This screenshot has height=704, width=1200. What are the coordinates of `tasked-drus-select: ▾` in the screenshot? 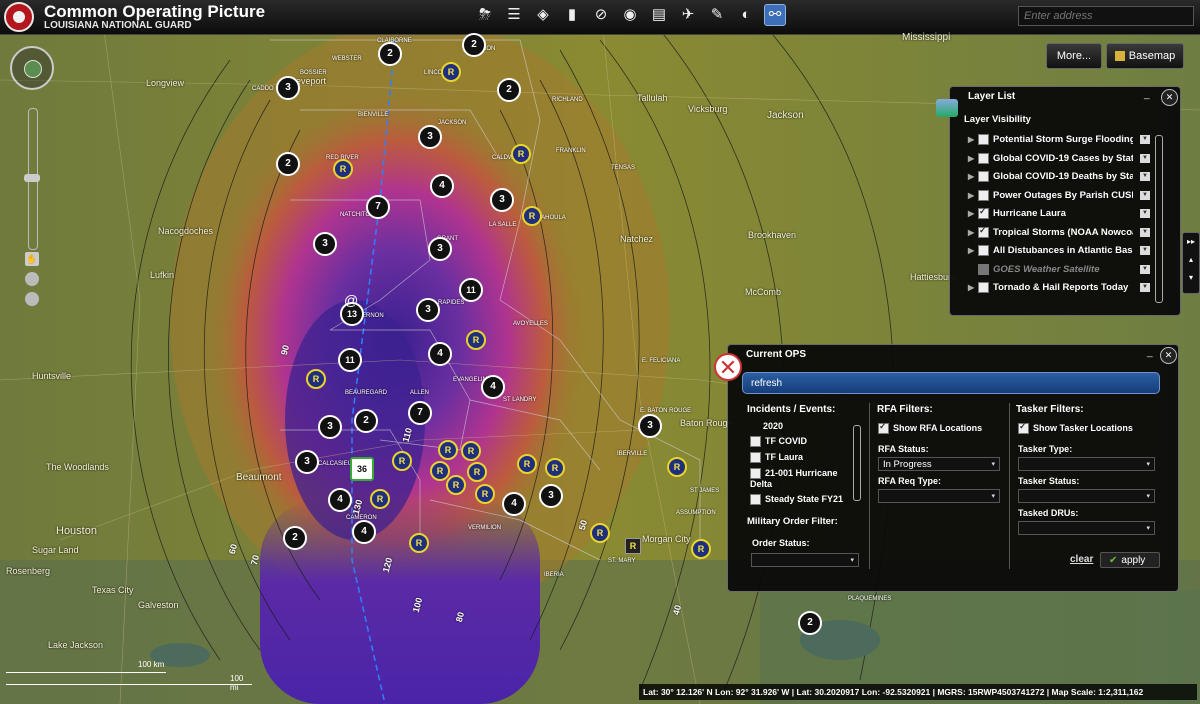 It's located at (1086, 528).